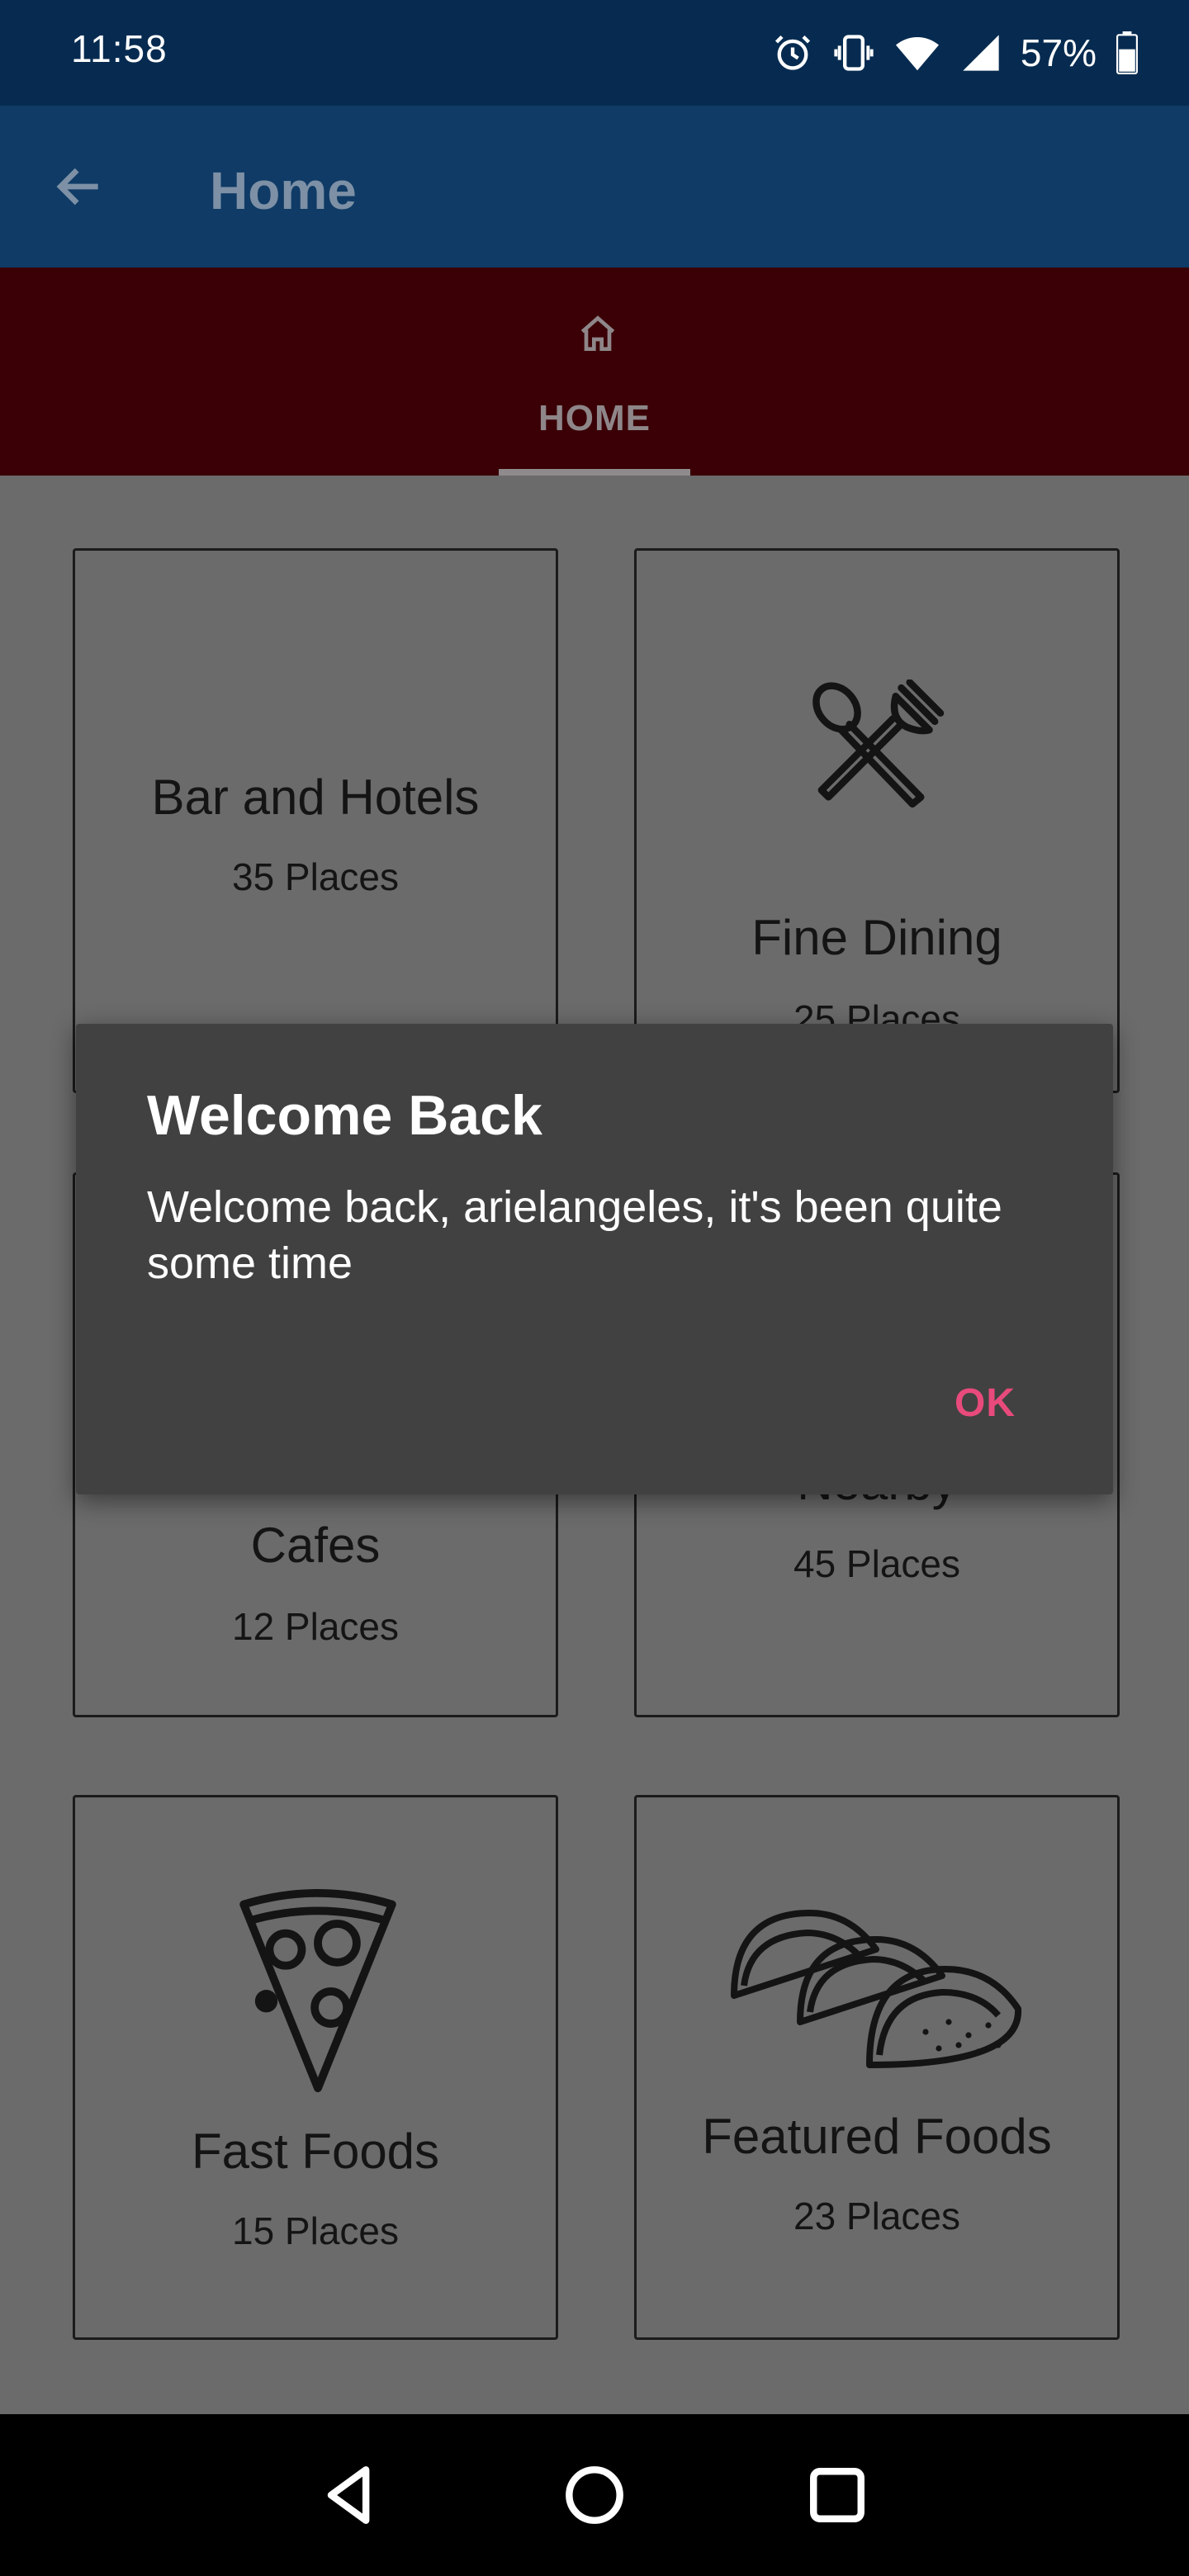 Image resolution: width=1189 pixels, height=2576 pixels. What do you see at coordinates (79, 187) in the screenshot?
I see `back-arrow-icon` at bounding box center [79, 187].